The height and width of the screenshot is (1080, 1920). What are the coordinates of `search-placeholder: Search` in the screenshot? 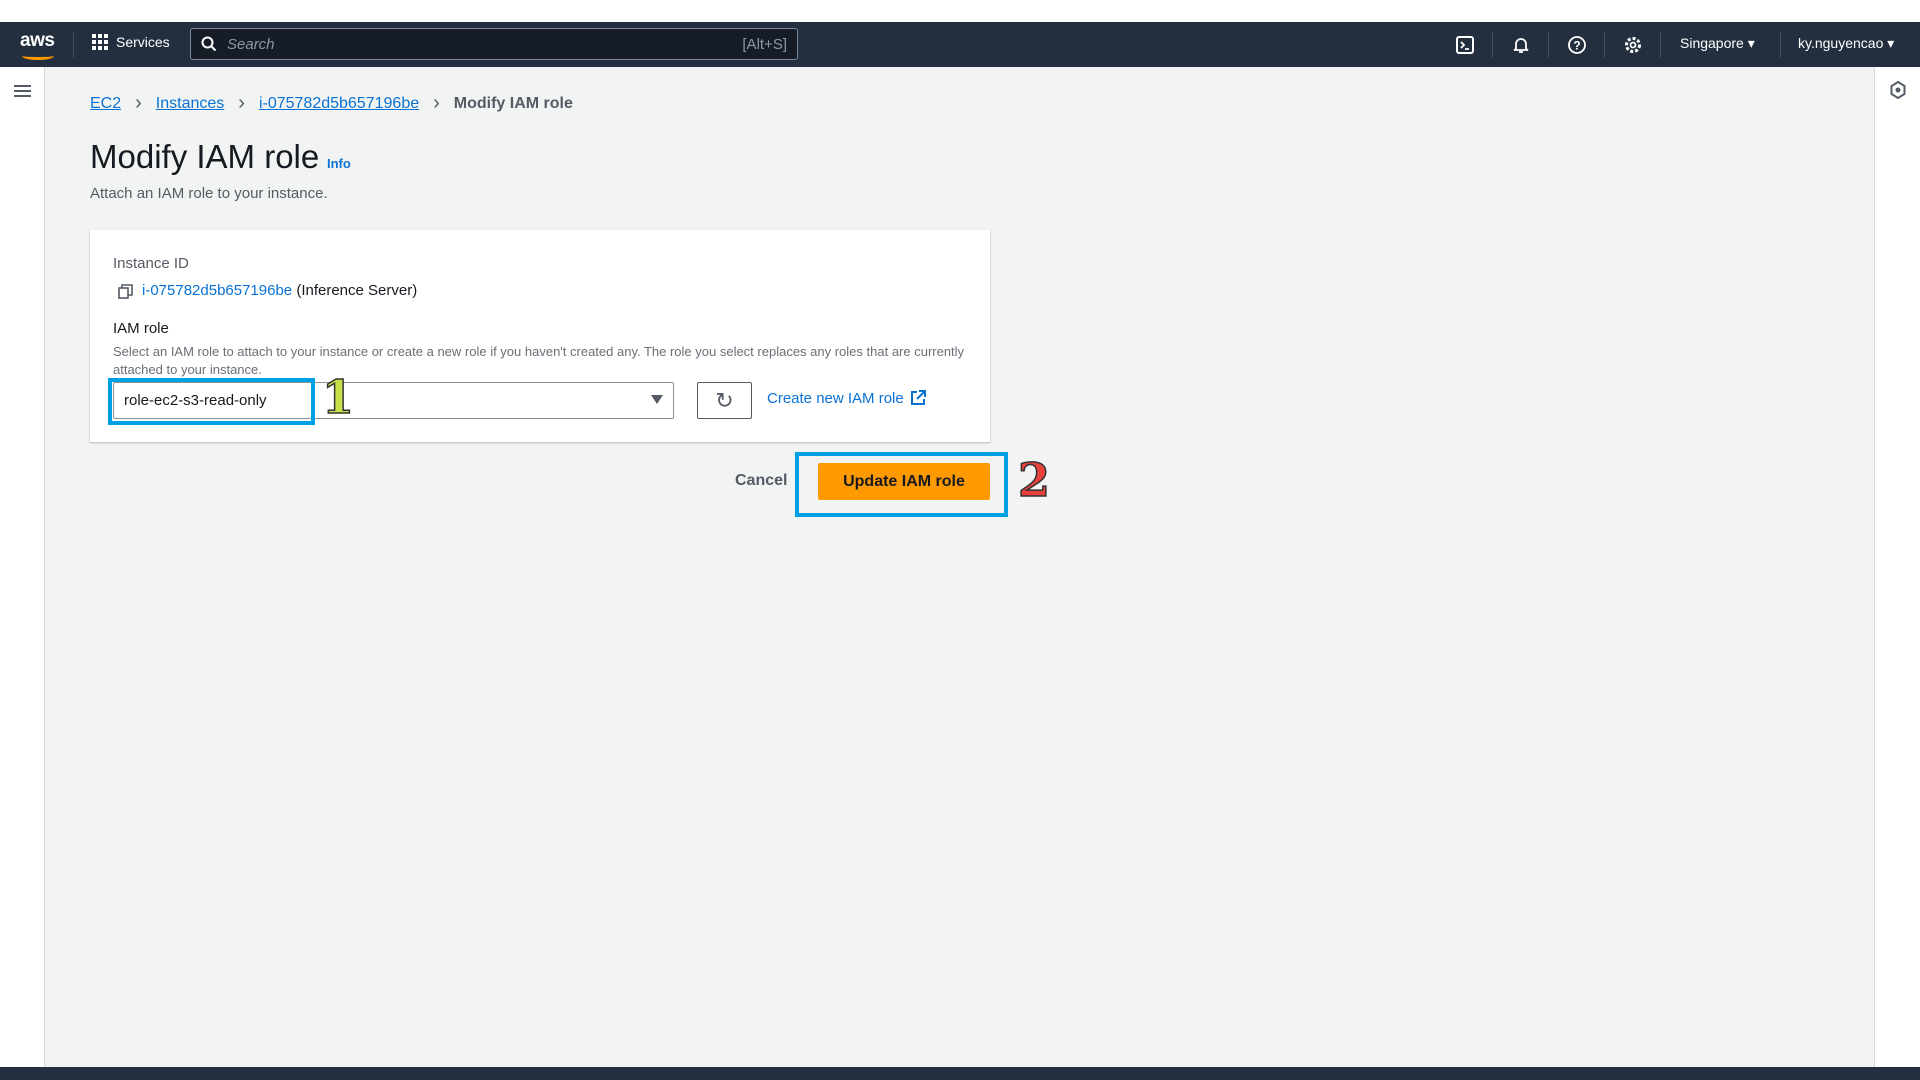 It's located at (251, 44).